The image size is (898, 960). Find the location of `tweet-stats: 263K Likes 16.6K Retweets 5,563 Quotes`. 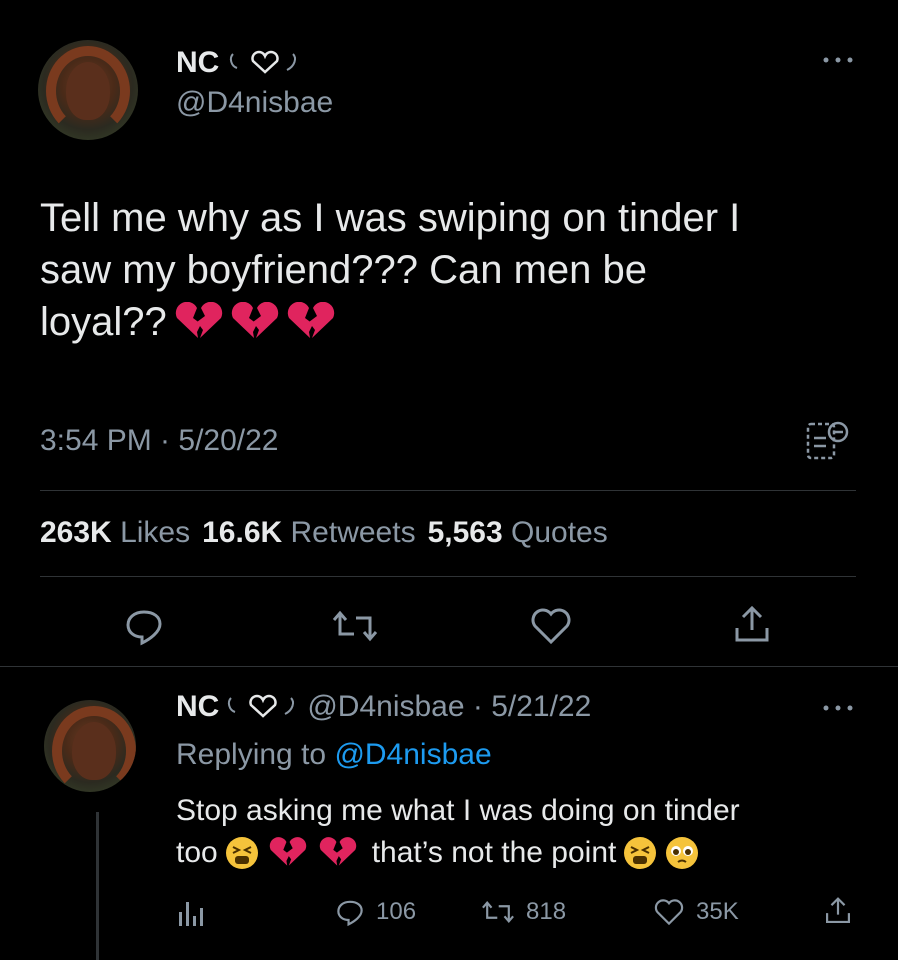

tweet-stats: 263K Likes 16.6K Retweets 5,563 Quotes is located at coordinates (324, 533).